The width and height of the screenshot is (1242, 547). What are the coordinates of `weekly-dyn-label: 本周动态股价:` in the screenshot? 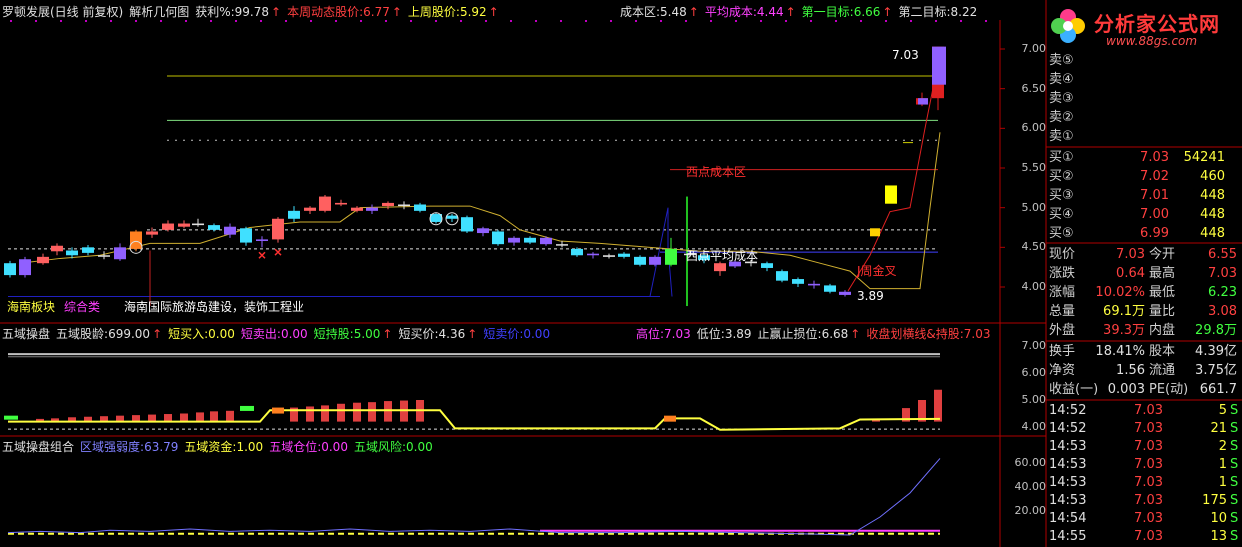 It's located at (325, 12).